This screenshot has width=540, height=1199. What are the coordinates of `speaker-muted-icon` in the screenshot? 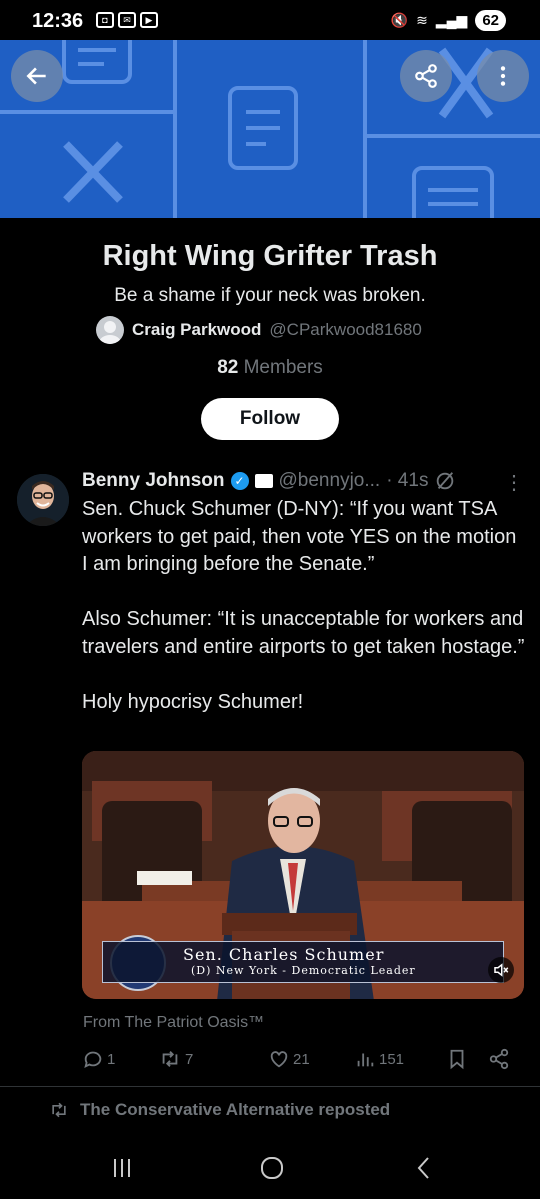 It's located at (501, 970).